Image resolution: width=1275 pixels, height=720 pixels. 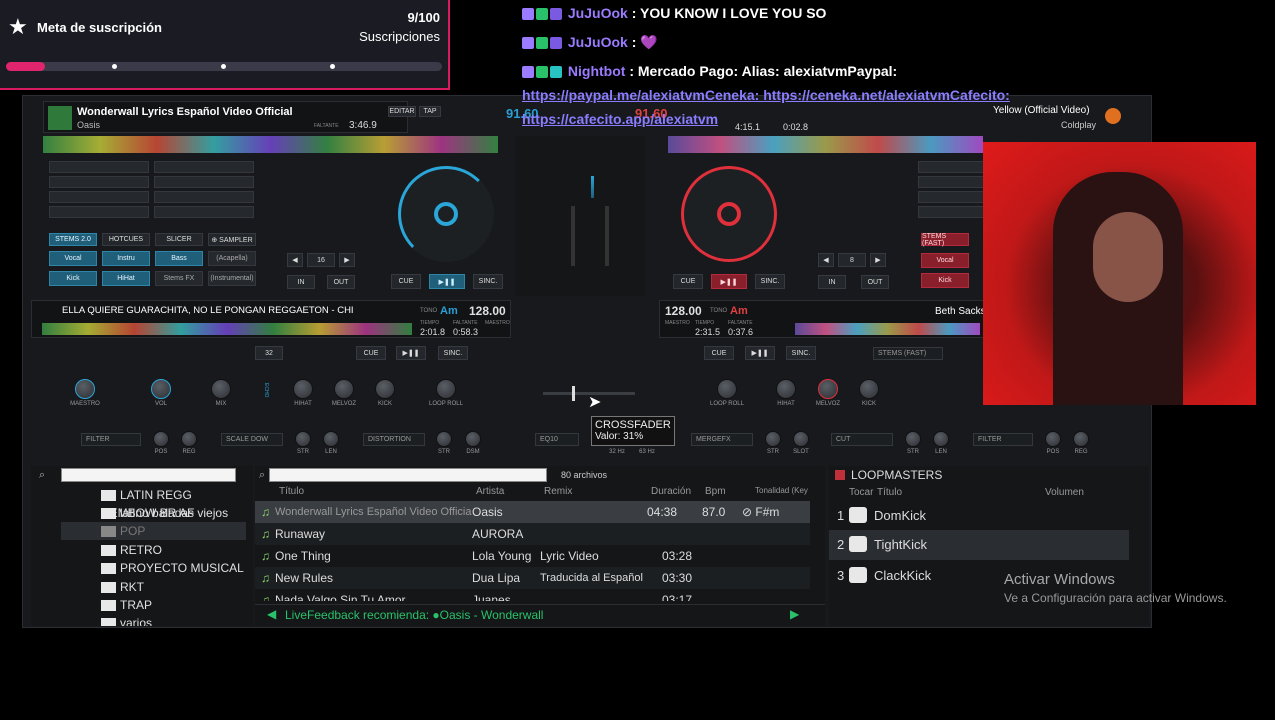 I want to click on loop-size: 16, so click(x=321, y=260).